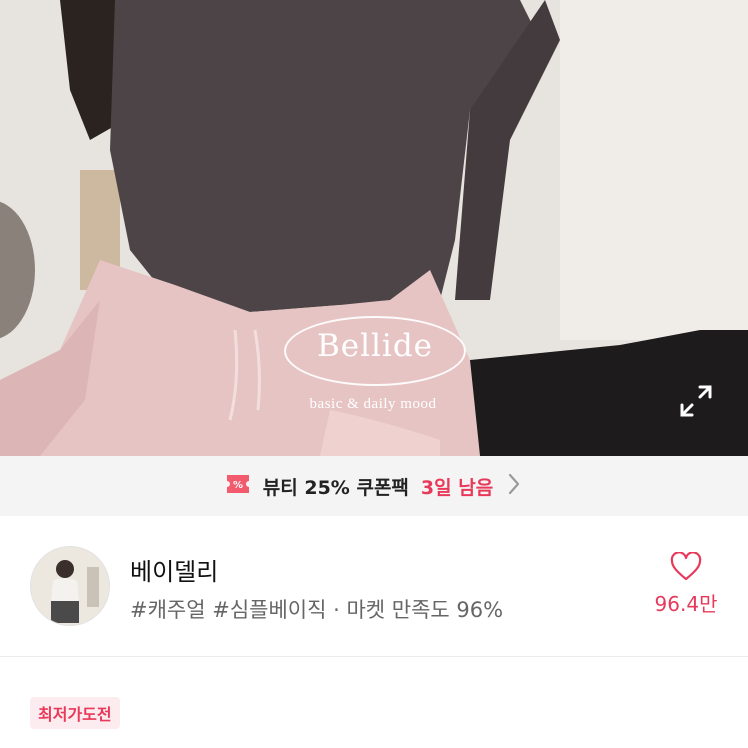 The width and height of the screenshot is (748, 748). Describe the element at coordinates (335, 487) in the screenshot. I see `coupon-label: 뷰티 25% 쿠폰팩` at that location.